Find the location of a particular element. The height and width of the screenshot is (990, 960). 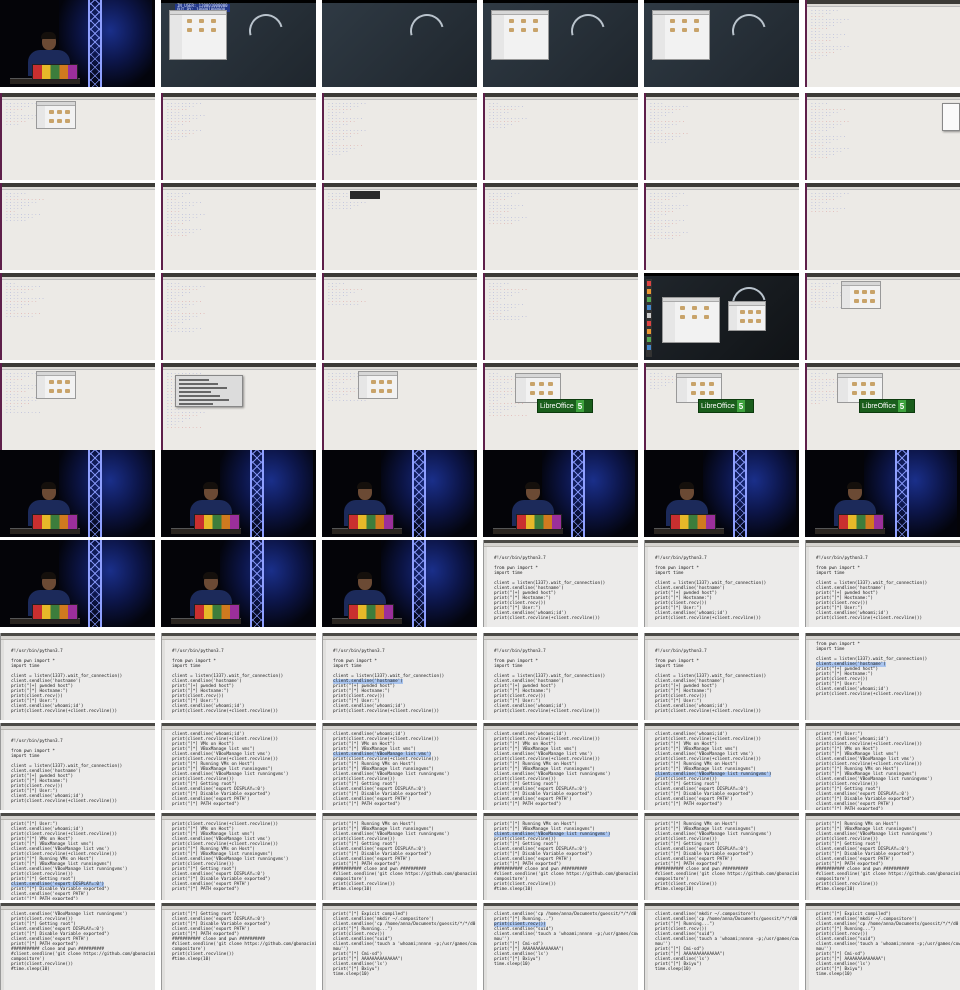

terminal-line: - - - - - - - is located at coordinates (663, 238).